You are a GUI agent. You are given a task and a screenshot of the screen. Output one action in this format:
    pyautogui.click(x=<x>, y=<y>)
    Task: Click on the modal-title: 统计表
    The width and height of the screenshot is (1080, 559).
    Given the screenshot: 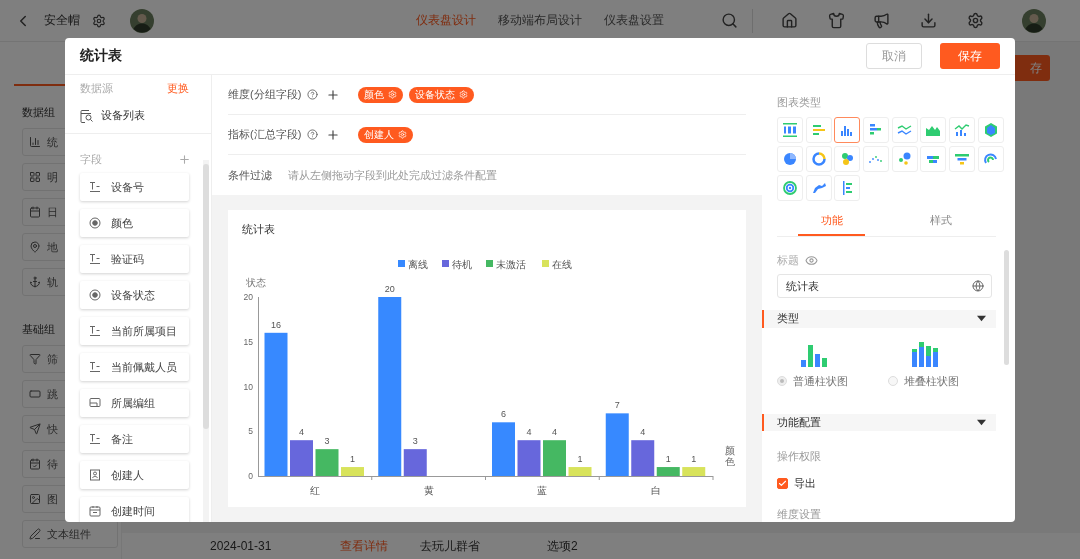 What is the action you would take?
    pyautogui.click(x=101, y=56)
    